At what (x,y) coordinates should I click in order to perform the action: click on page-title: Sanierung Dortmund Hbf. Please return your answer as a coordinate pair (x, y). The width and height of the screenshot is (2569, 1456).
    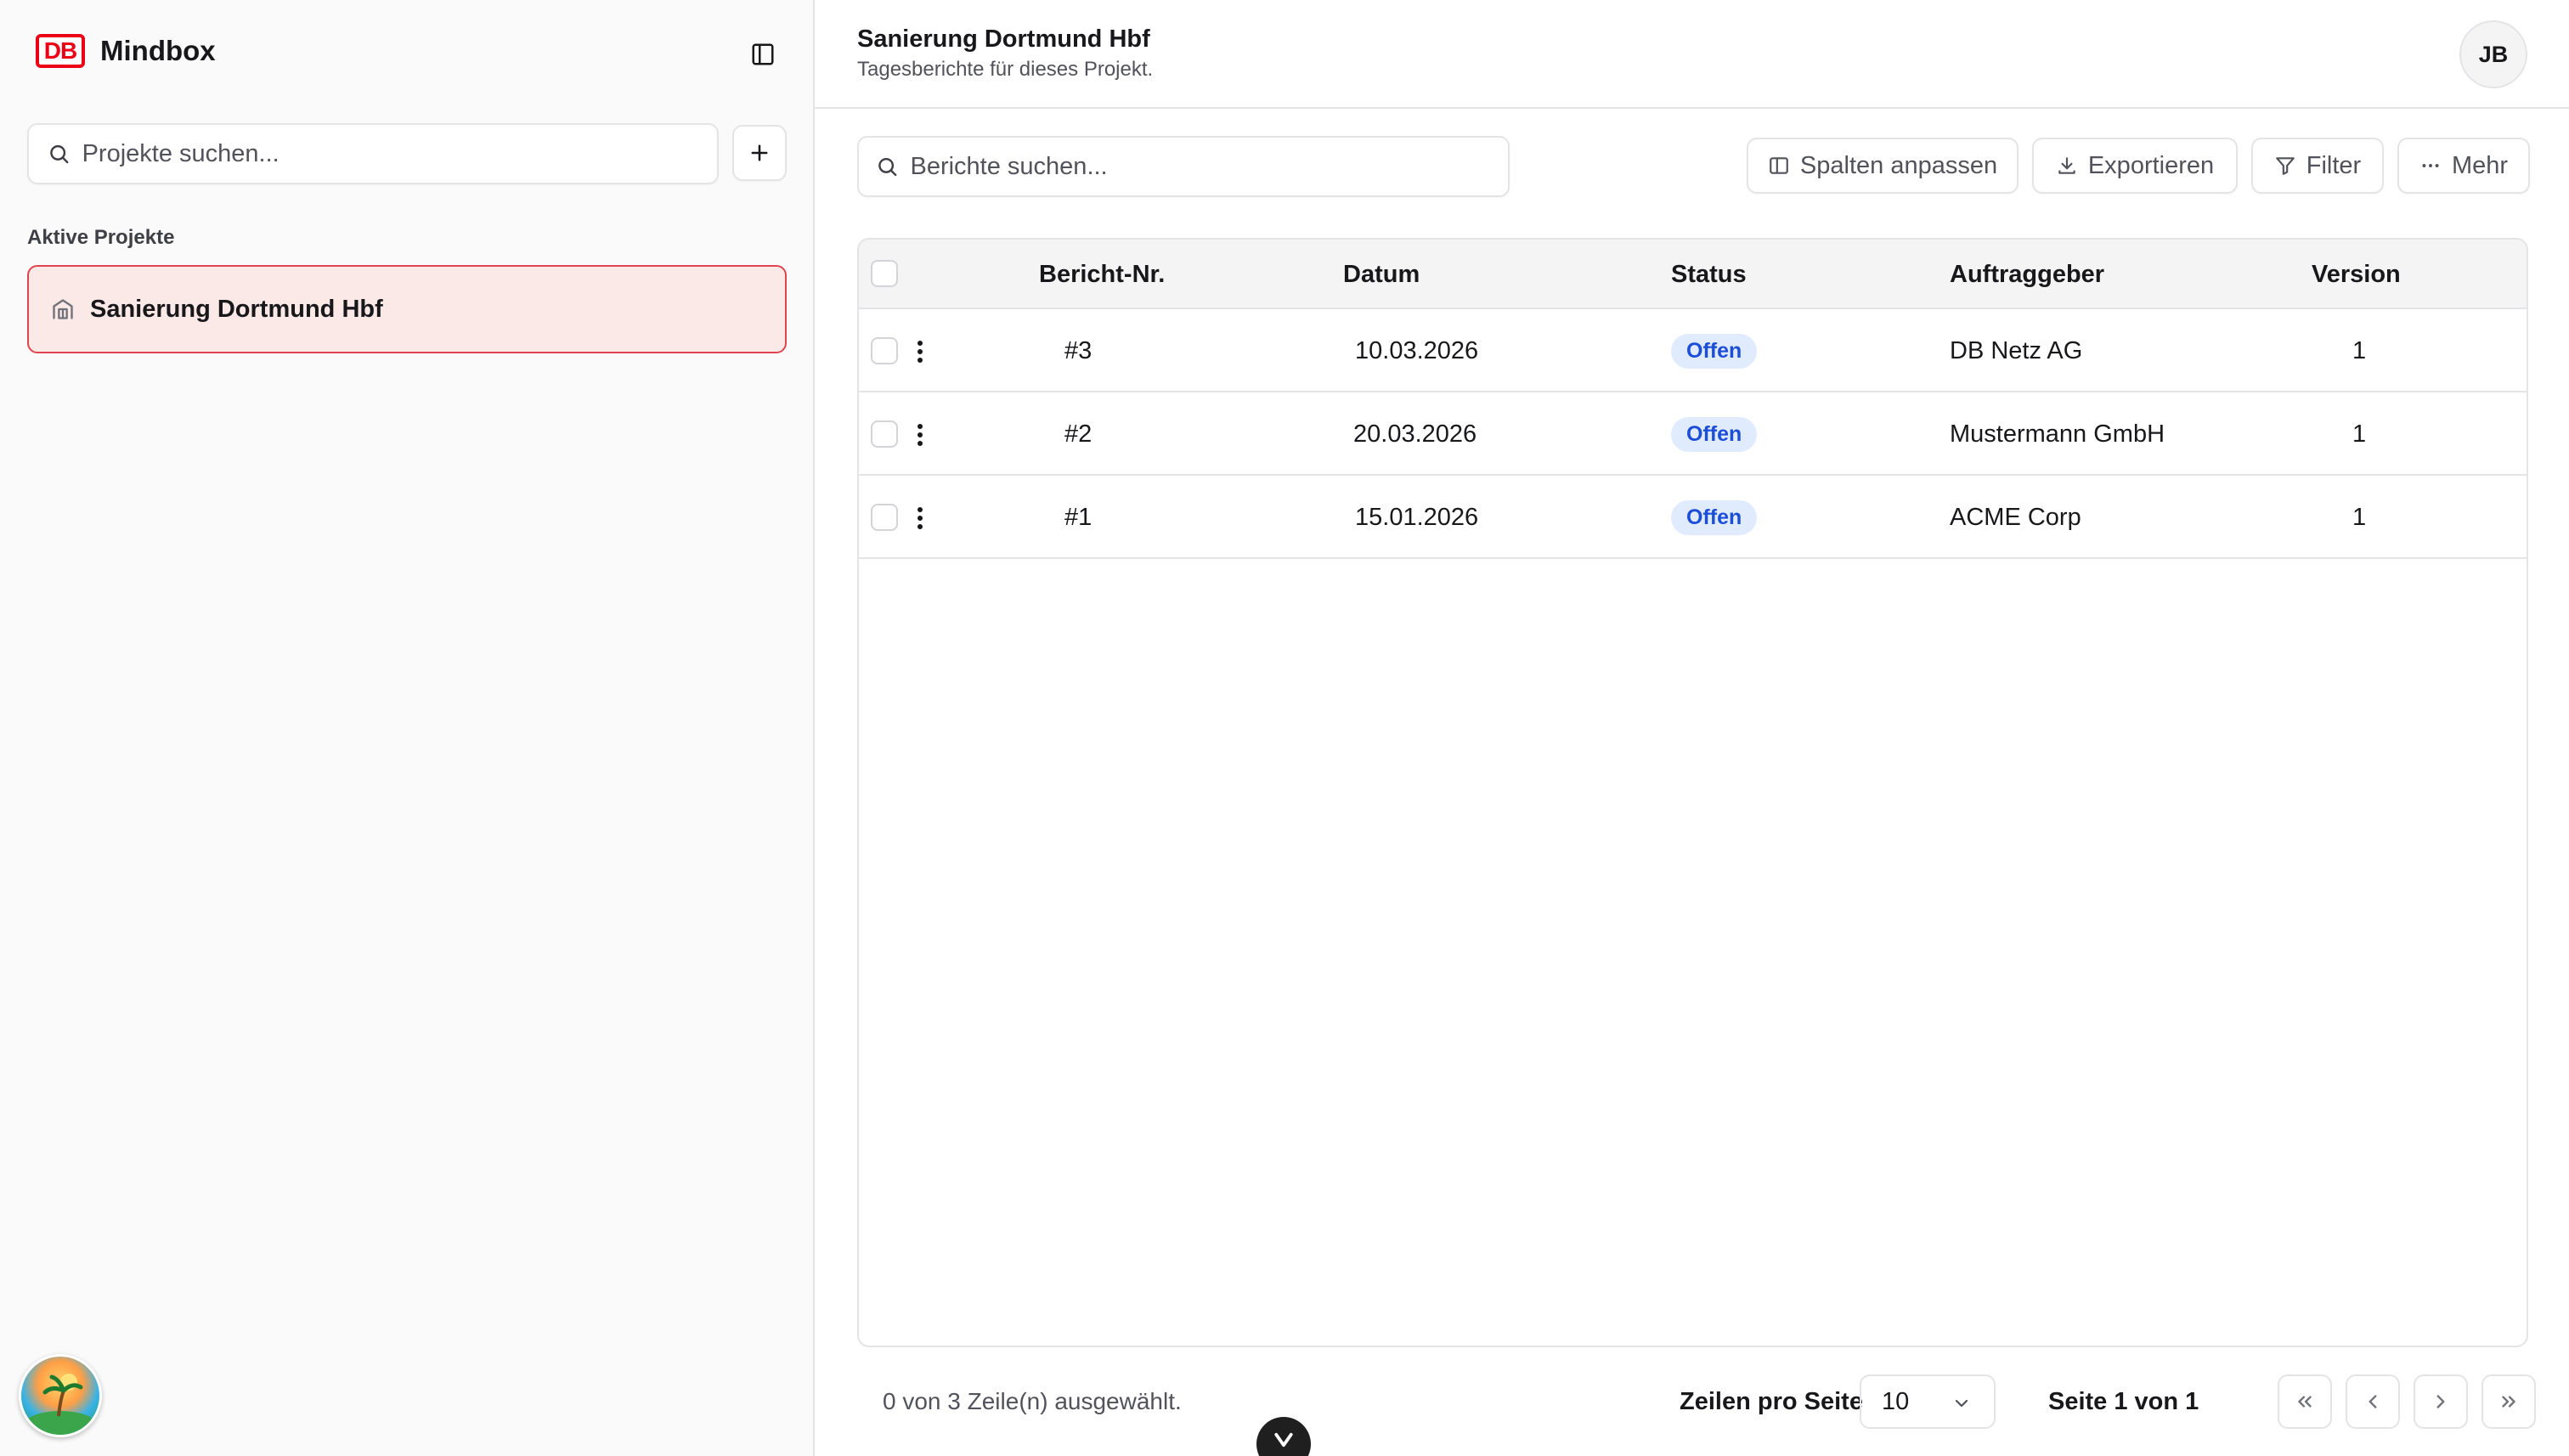
    Looking at the image, I should click on (1004, 39).